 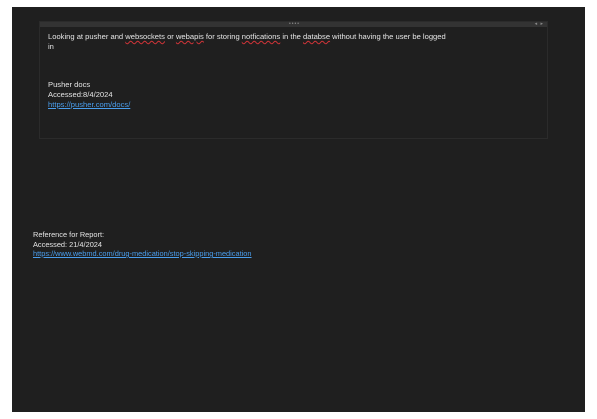 I want to click on source-title: Pusher docs, so click(x=69, y=84).